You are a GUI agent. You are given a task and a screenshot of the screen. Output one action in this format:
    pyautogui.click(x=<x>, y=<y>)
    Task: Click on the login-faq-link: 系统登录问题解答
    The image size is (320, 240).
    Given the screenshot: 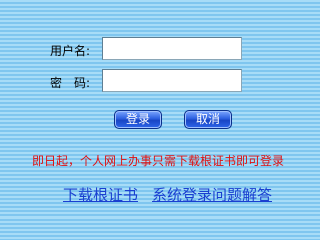 What is the action you would take?
    pyautogui.click(x=212, y=194)
    